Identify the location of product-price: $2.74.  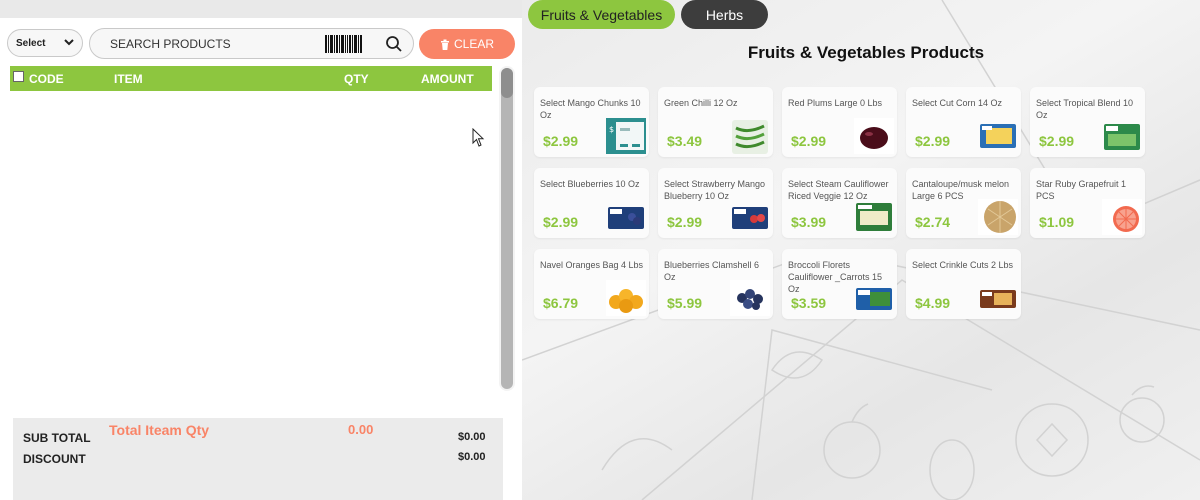
(933, 222).